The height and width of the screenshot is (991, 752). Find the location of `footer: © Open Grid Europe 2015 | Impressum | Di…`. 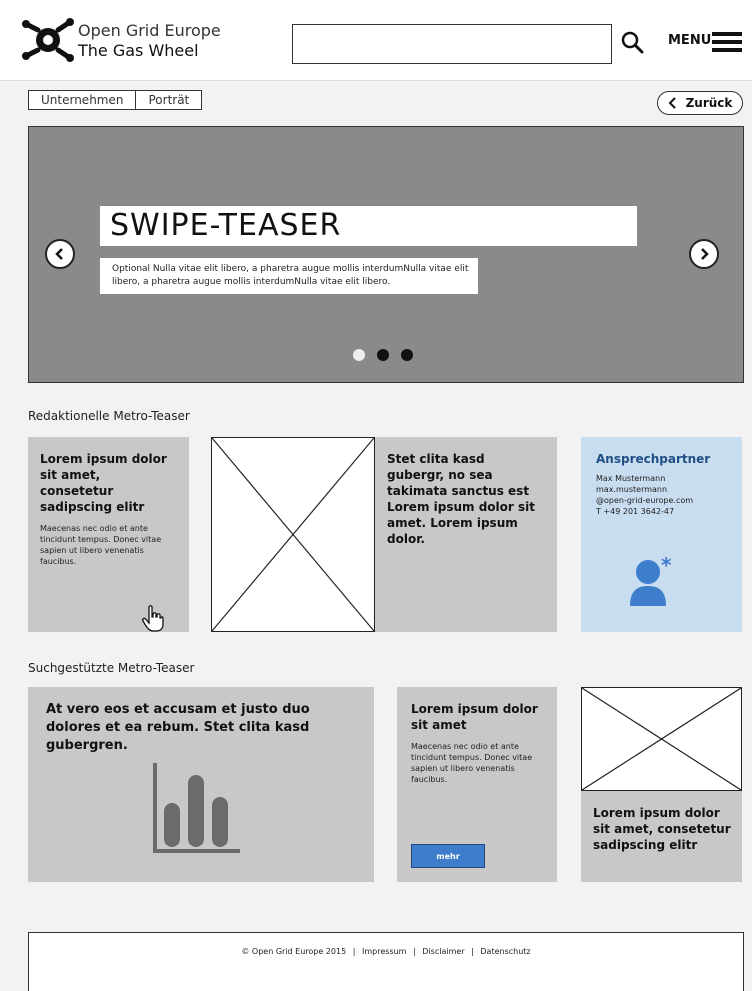

footer: © Open Grid Europe 2015 | Impressum | Di… is located at coordinates (386, 961).